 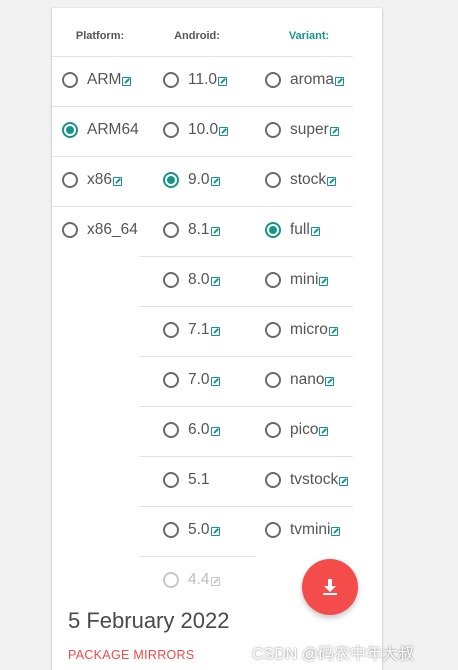 I want to click on android-option-6-0: 6.0, so click(x=191, y=430).